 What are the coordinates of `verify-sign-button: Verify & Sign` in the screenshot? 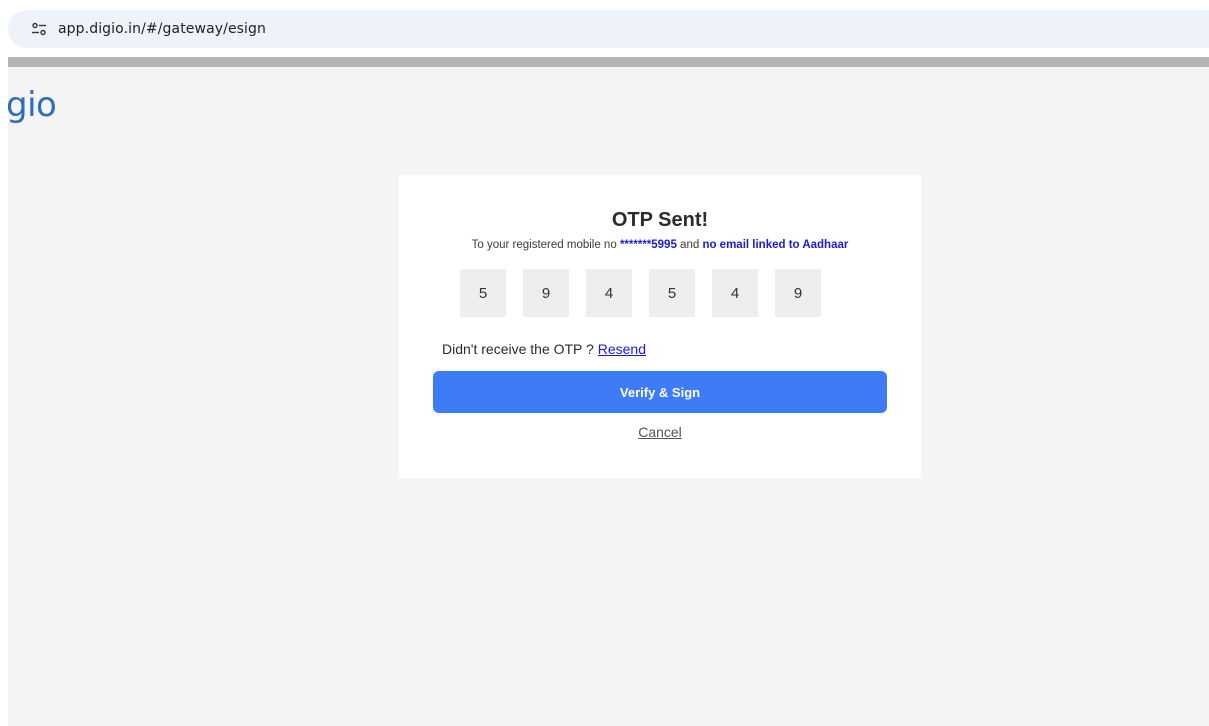 It's located at (660, 392).